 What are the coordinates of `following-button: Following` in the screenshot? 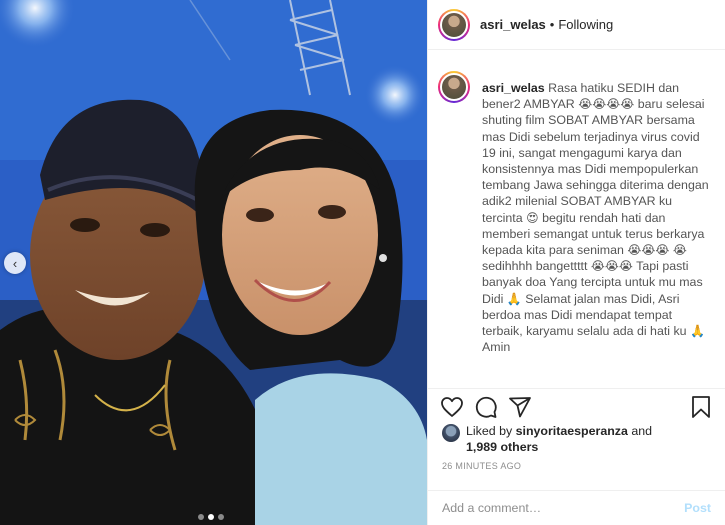 It's located at (585, 24).